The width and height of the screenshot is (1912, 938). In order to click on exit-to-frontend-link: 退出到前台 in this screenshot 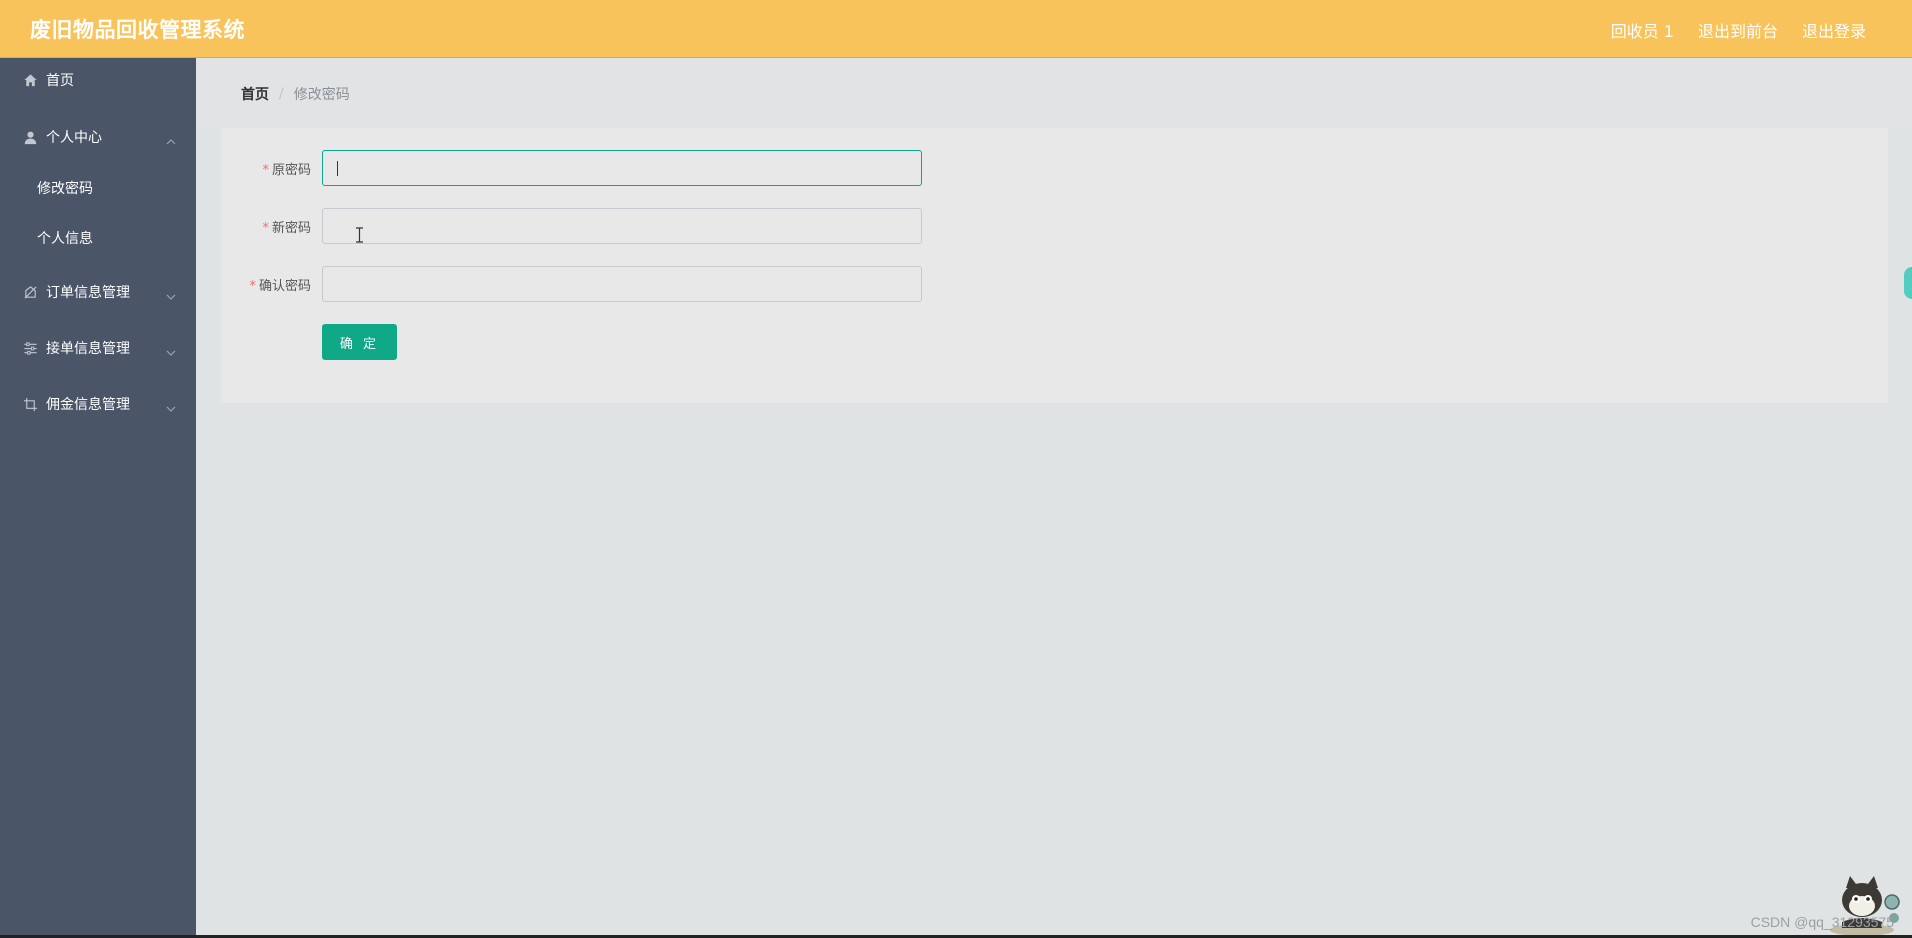, I will do `click(1738, 30)`.